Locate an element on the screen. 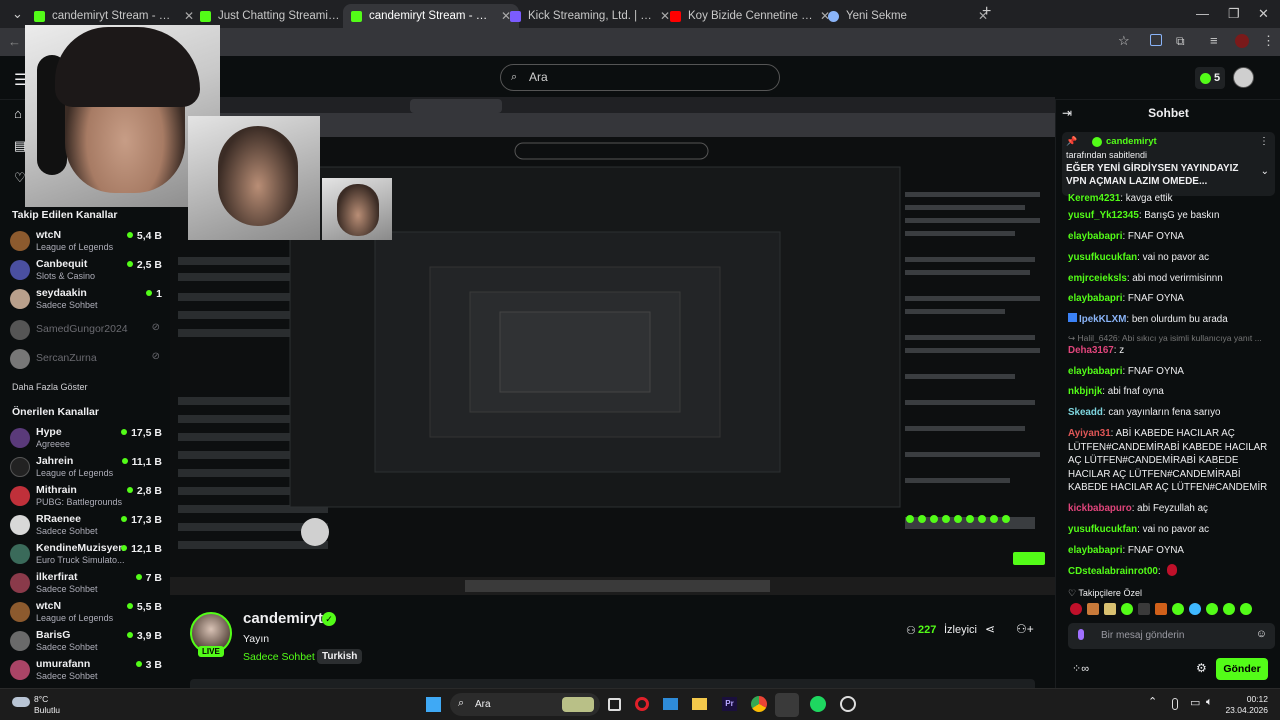 This screenshot has height=720, width=1280. reading-list-icon: ≡ is located at coordinates (1214, 40).